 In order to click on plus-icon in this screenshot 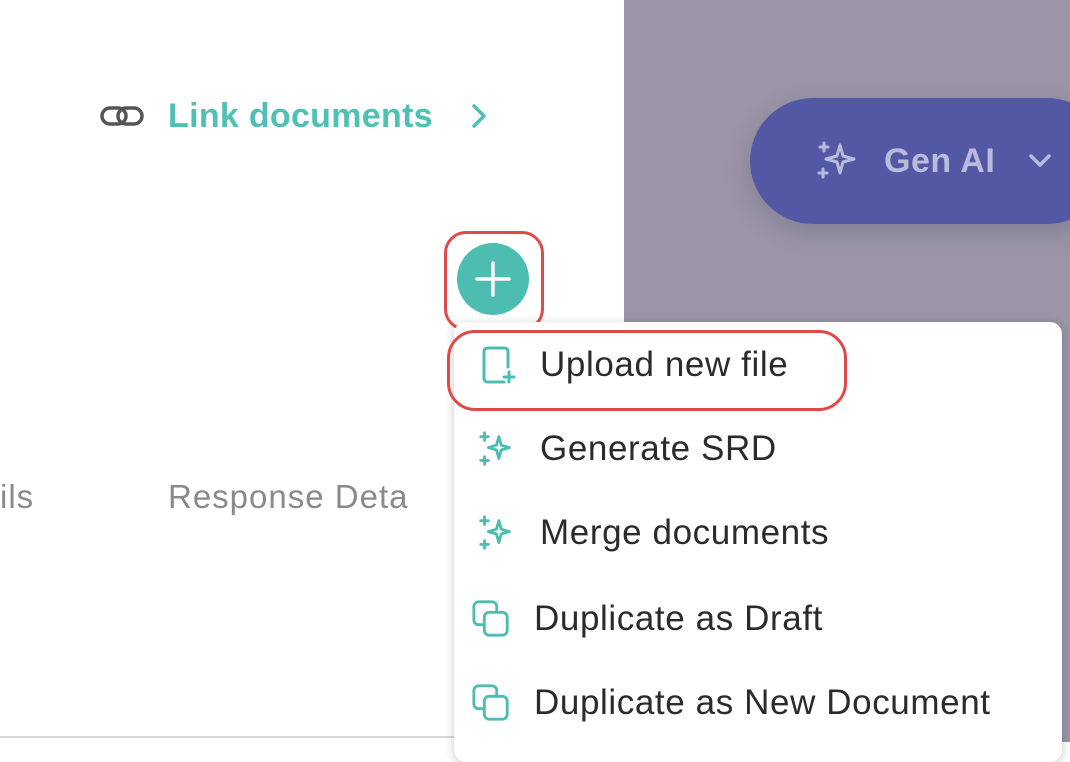, I will do `click(493, 279)`.